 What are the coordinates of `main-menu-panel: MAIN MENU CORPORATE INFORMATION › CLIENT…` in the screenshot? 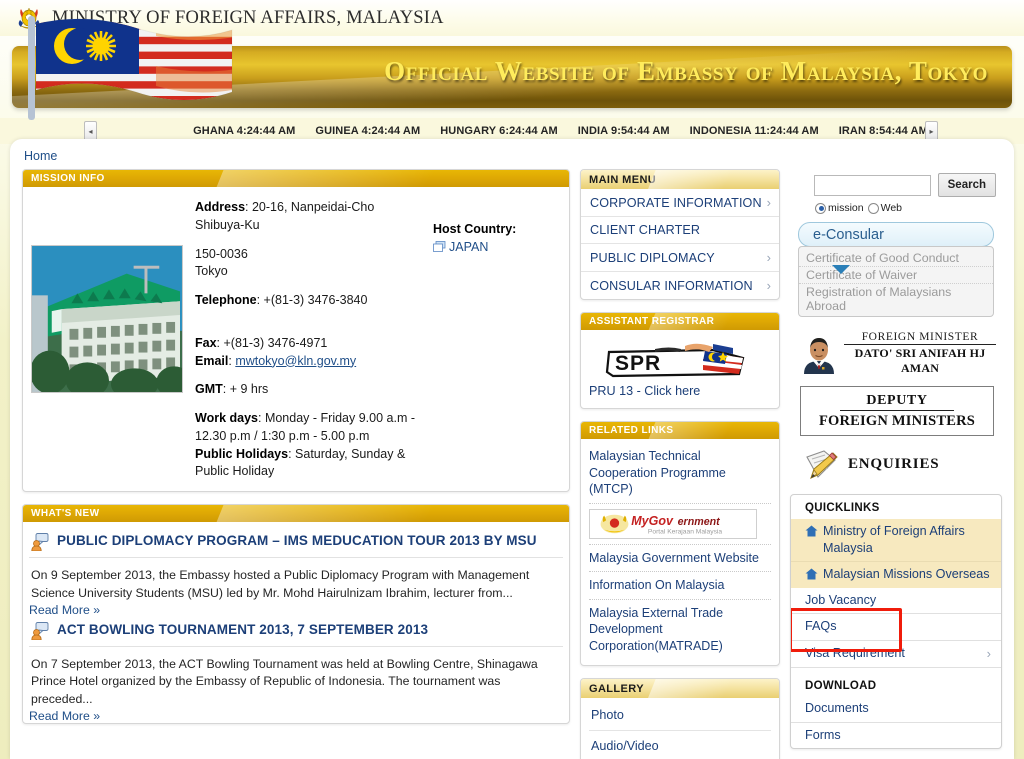 It's located at (680, 234).